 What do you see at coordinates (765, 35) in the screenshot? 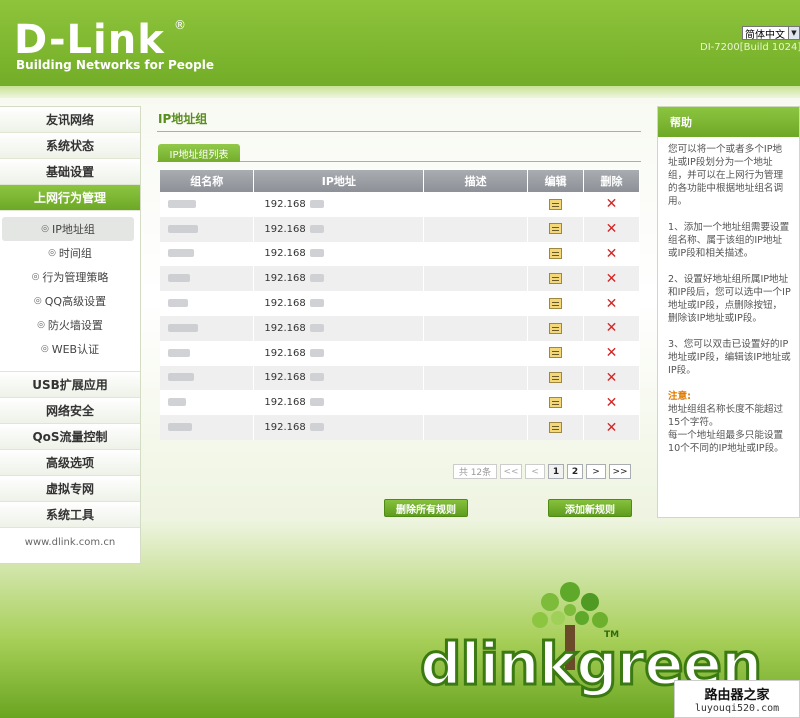
I see `language-value: 简体中文` at bounding box center [765, 35].